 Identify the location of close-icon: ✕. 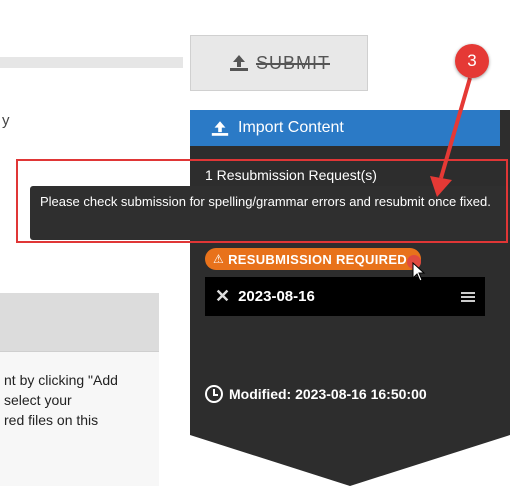
(222, 296).